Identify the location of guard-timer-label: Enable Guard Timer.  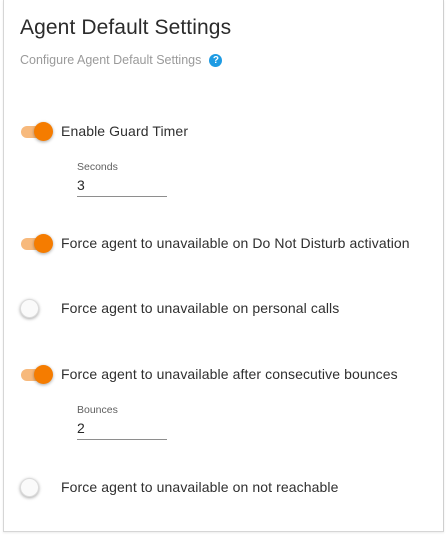
(125, 131).